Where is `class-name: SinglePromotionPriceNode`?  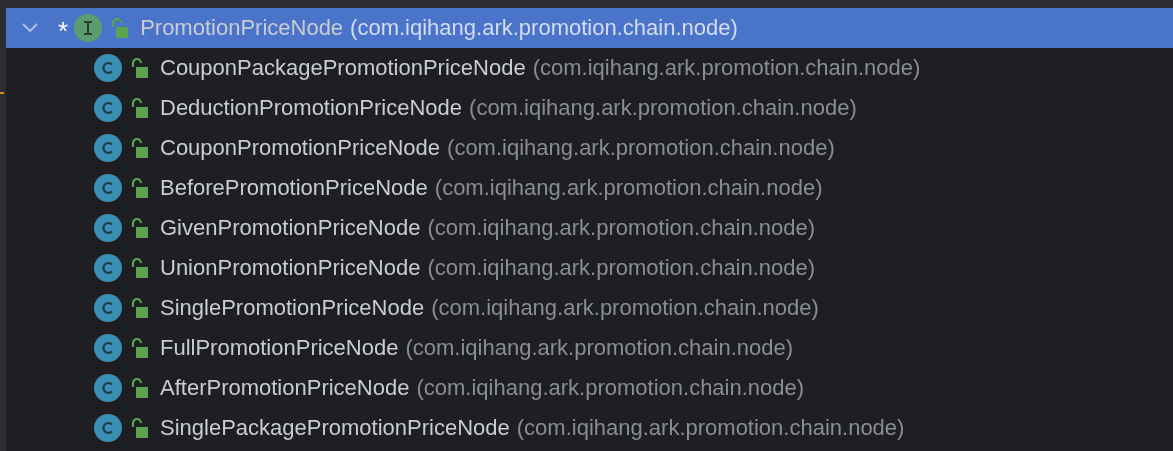
class-name: SinglePromotionPriceNode is located at coordinates (292, 308).